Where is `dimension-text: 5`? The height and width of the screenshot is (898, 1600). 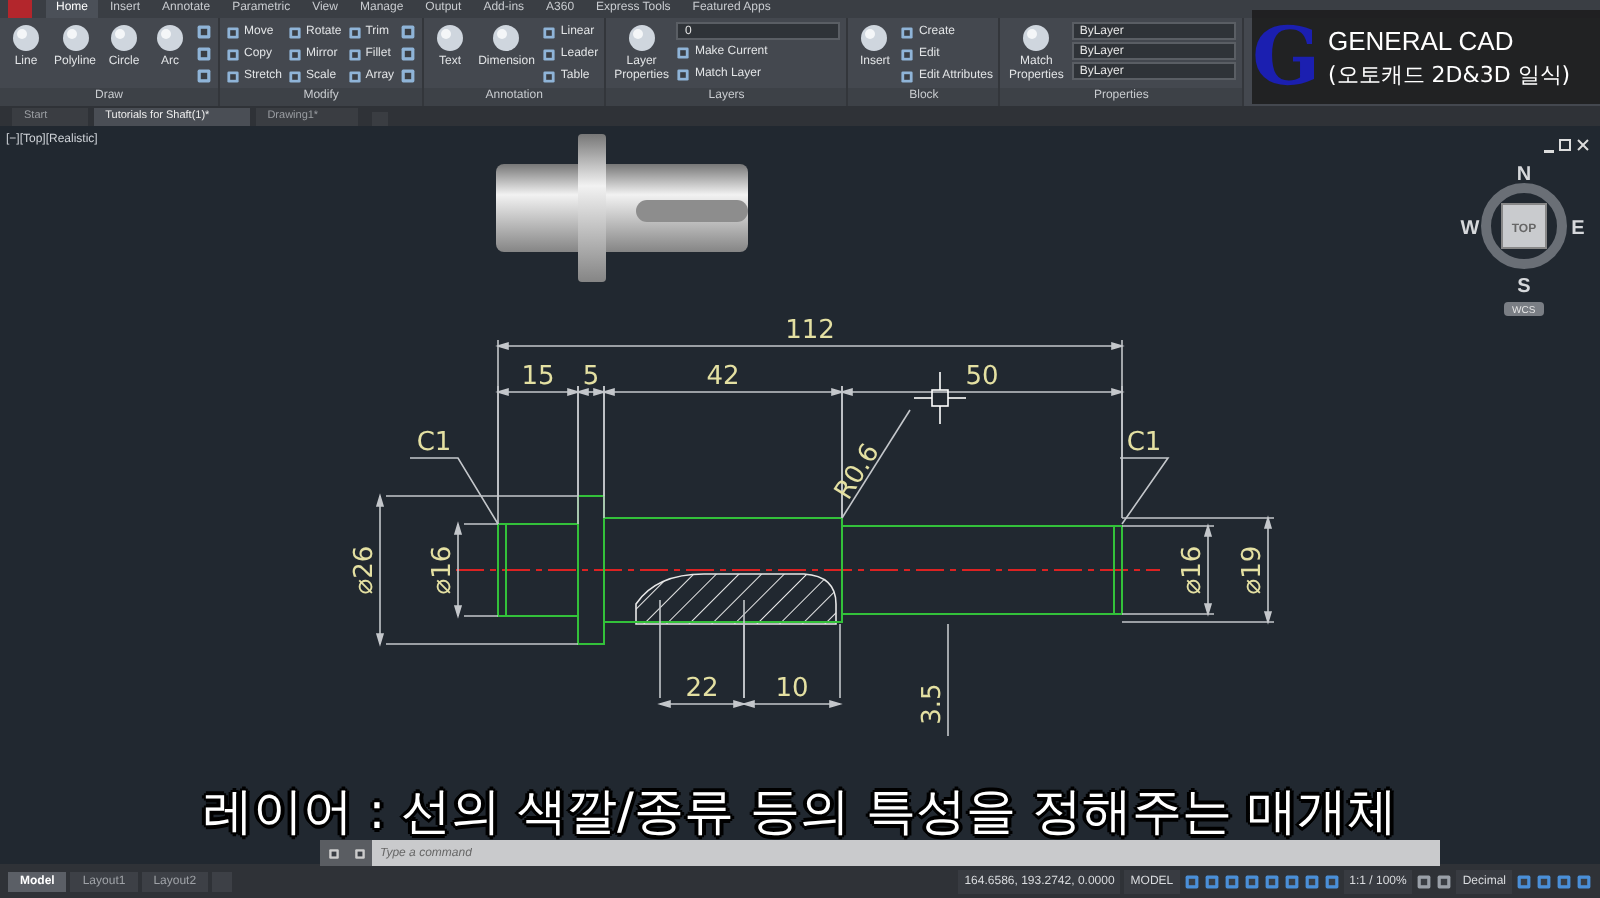 dimension-text: 5 is located at coordinates (591, 377).